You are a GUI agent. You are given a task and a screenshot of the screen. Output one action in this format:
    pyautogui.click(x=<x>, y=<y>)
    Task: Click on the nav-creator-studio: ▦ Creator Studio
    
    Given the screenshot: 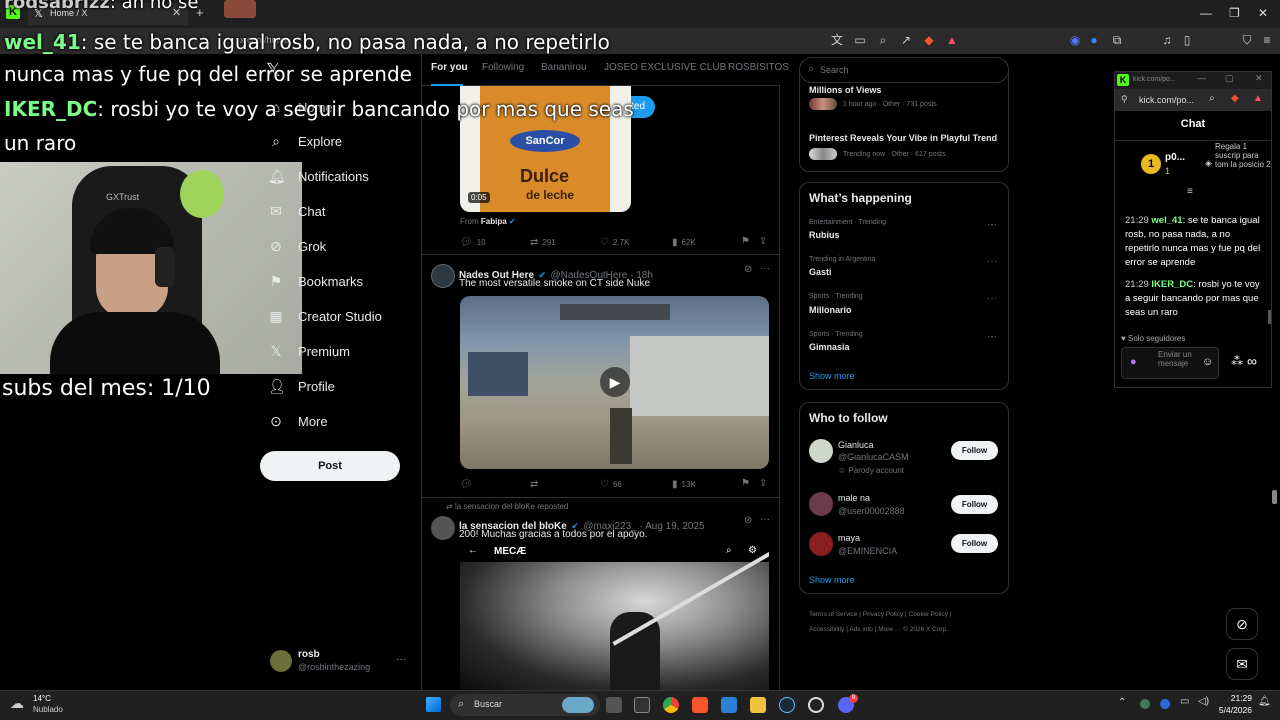 What is the action you would take?
    pyautogui.click(x=324, y=316)
    